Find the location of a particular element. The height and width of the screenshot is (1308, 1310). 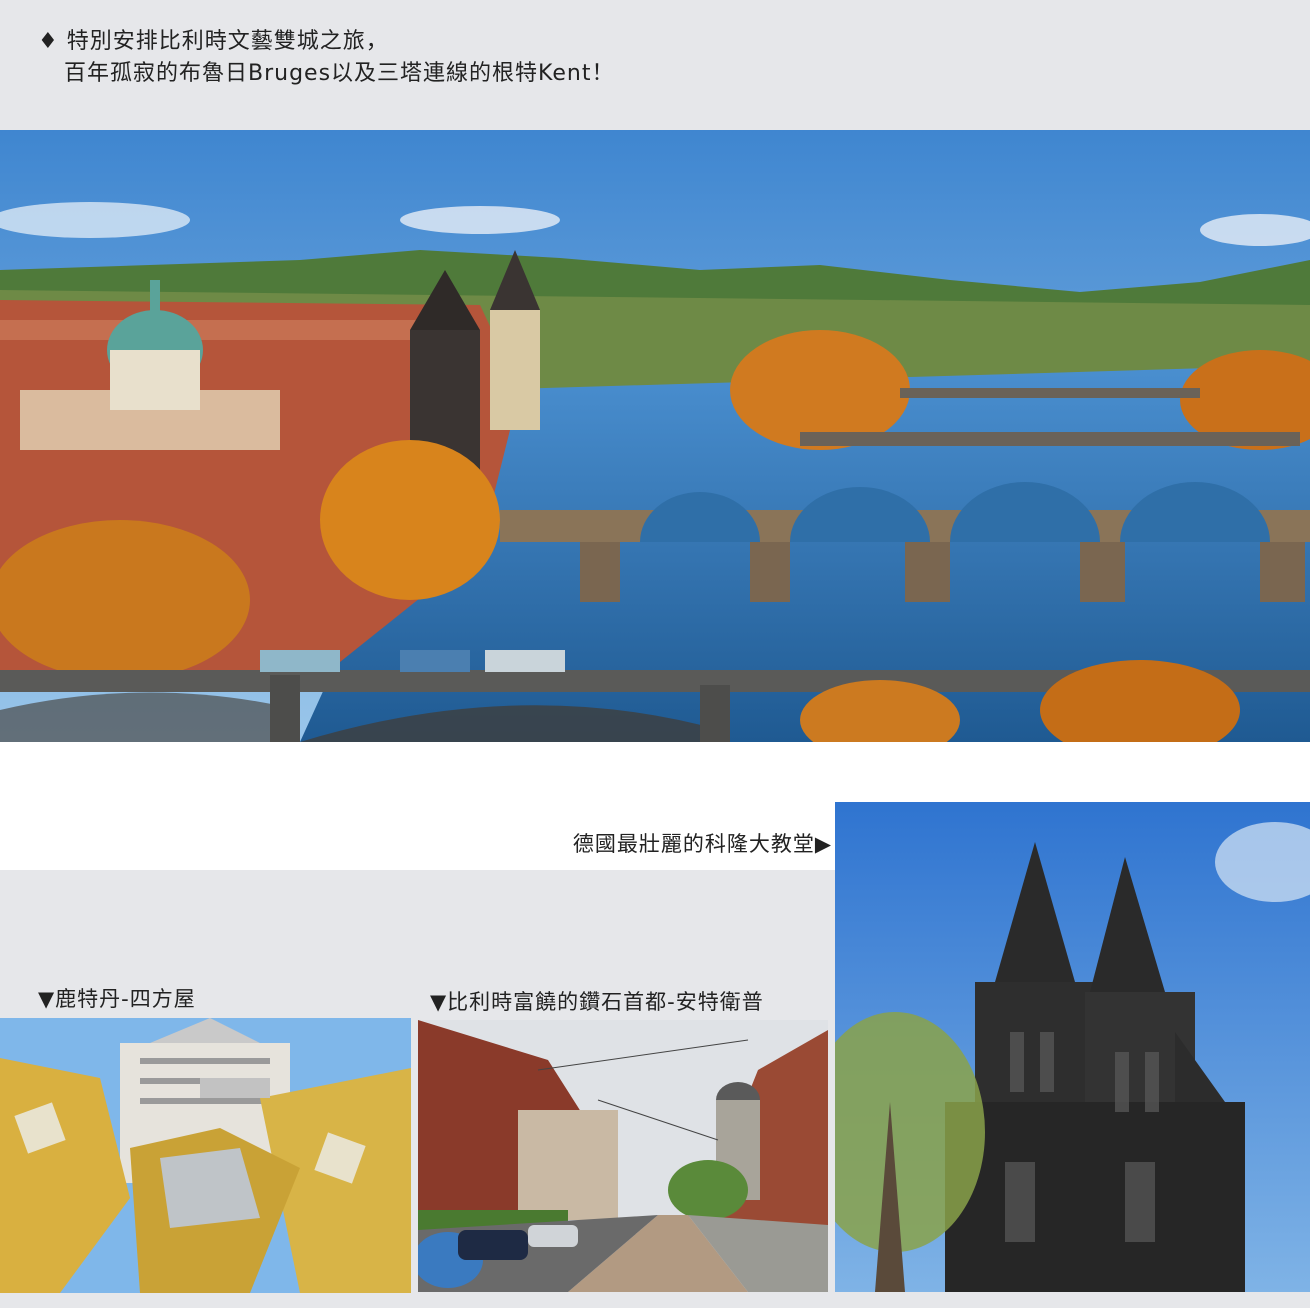

rotterdam-cube-houses-photo is located at coordinates (205, 1155).